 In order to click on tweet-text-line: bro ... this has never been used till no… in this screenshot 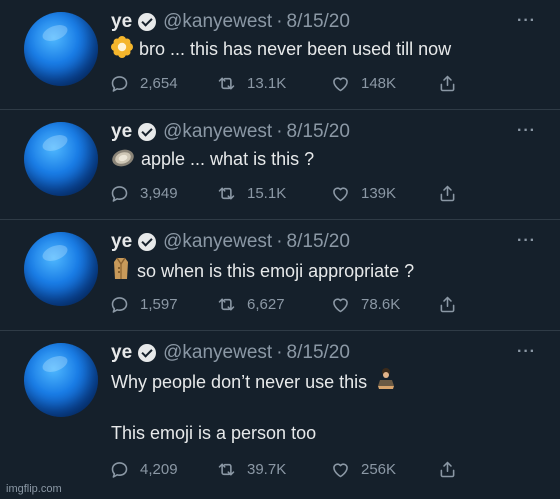, I will do `click(295, 49)`.